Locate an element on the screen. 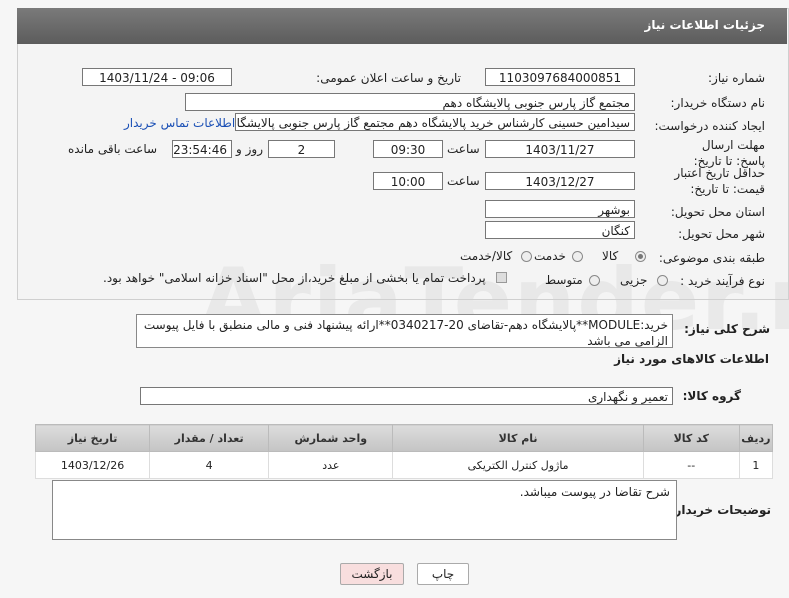 This screenshot has height=598, width=789. deadline-time-field: 09:30 is located at coordinates (408, 149).